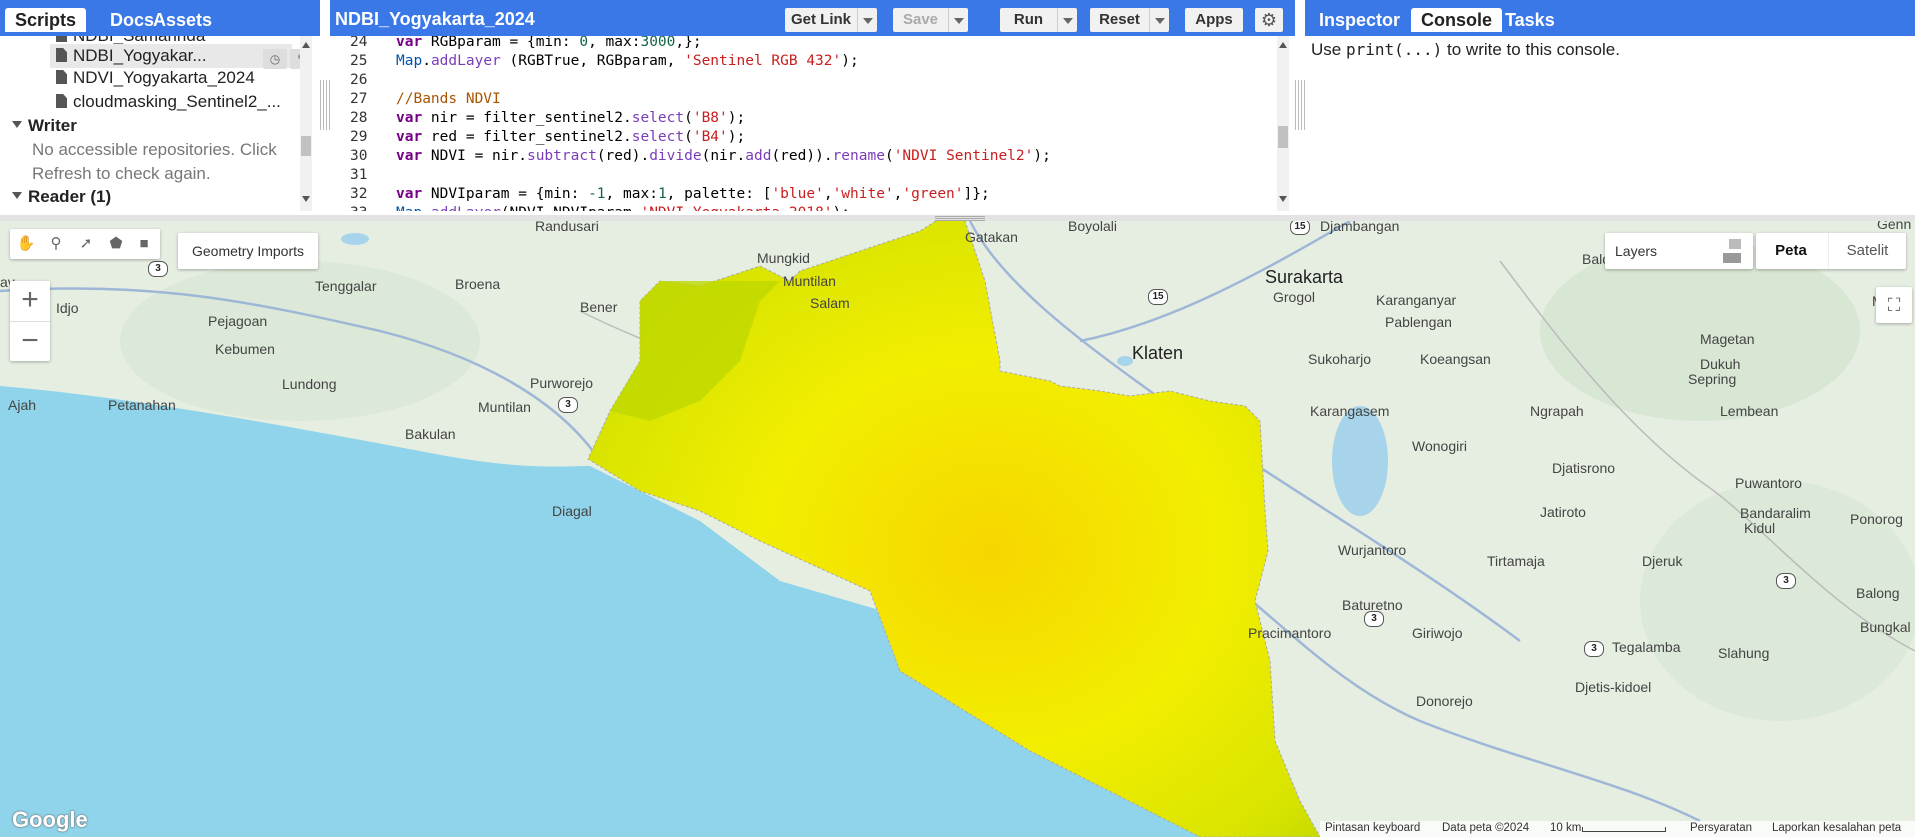  Describe the element at coordinates (1662, 561) in the screenshot. I see `place-label: Djeruk` at that location.